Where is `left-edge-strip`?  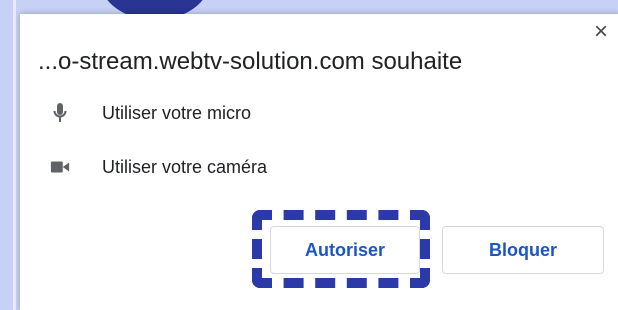 left-edge-strip is located at coordinates (14, 155).